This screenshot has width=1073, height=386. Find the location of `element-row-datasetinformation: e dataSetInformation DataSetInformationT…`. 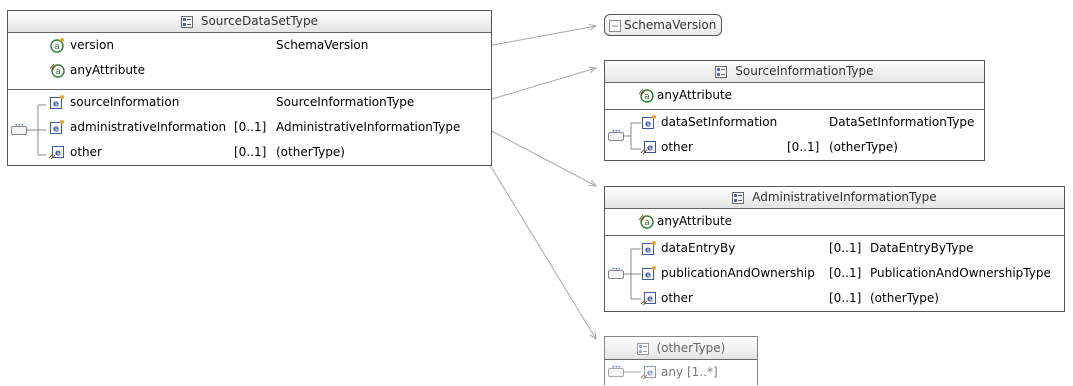

element-row-datasetinformation: e dataSetInformation DataSetInformationT… is located at coordinates (794, 122).